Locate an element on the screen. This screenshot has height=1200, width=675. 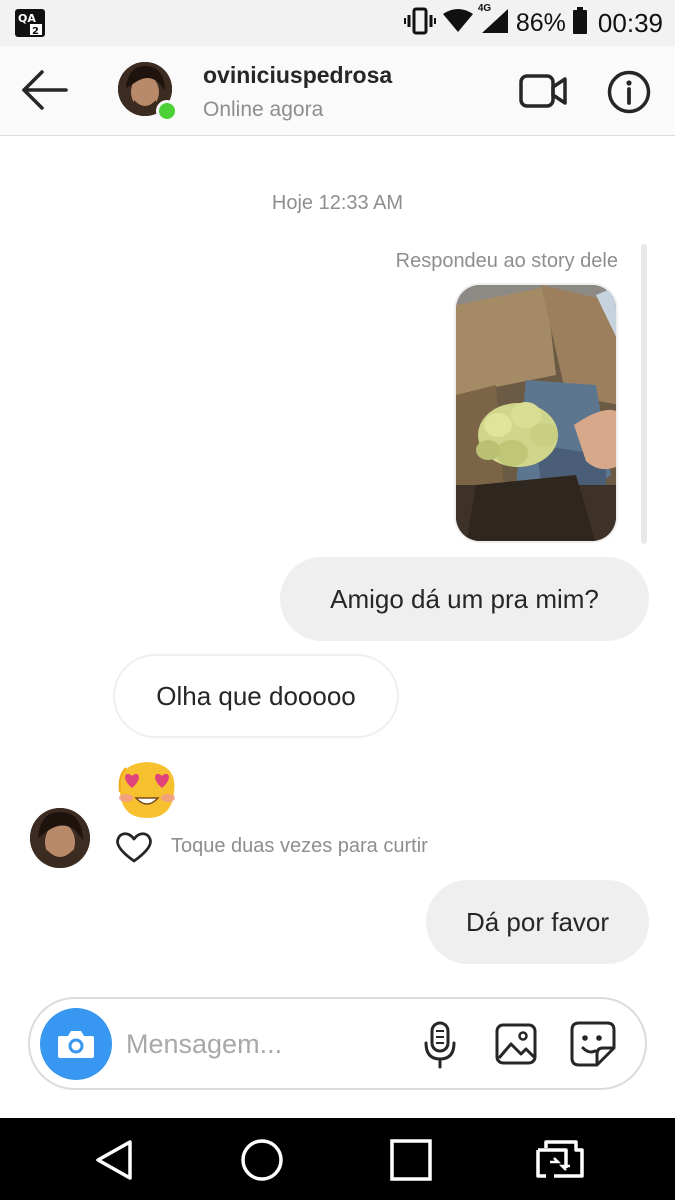
gallery-icon is located at coordinates (516, 1044).